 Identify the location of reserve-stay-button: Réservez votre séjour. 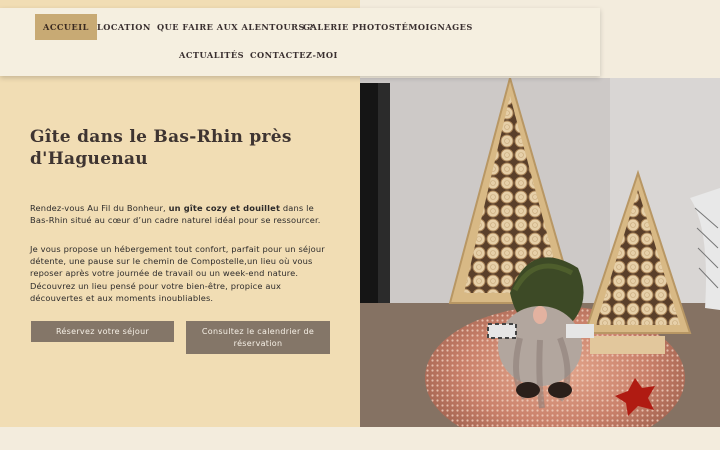
(102, 331).